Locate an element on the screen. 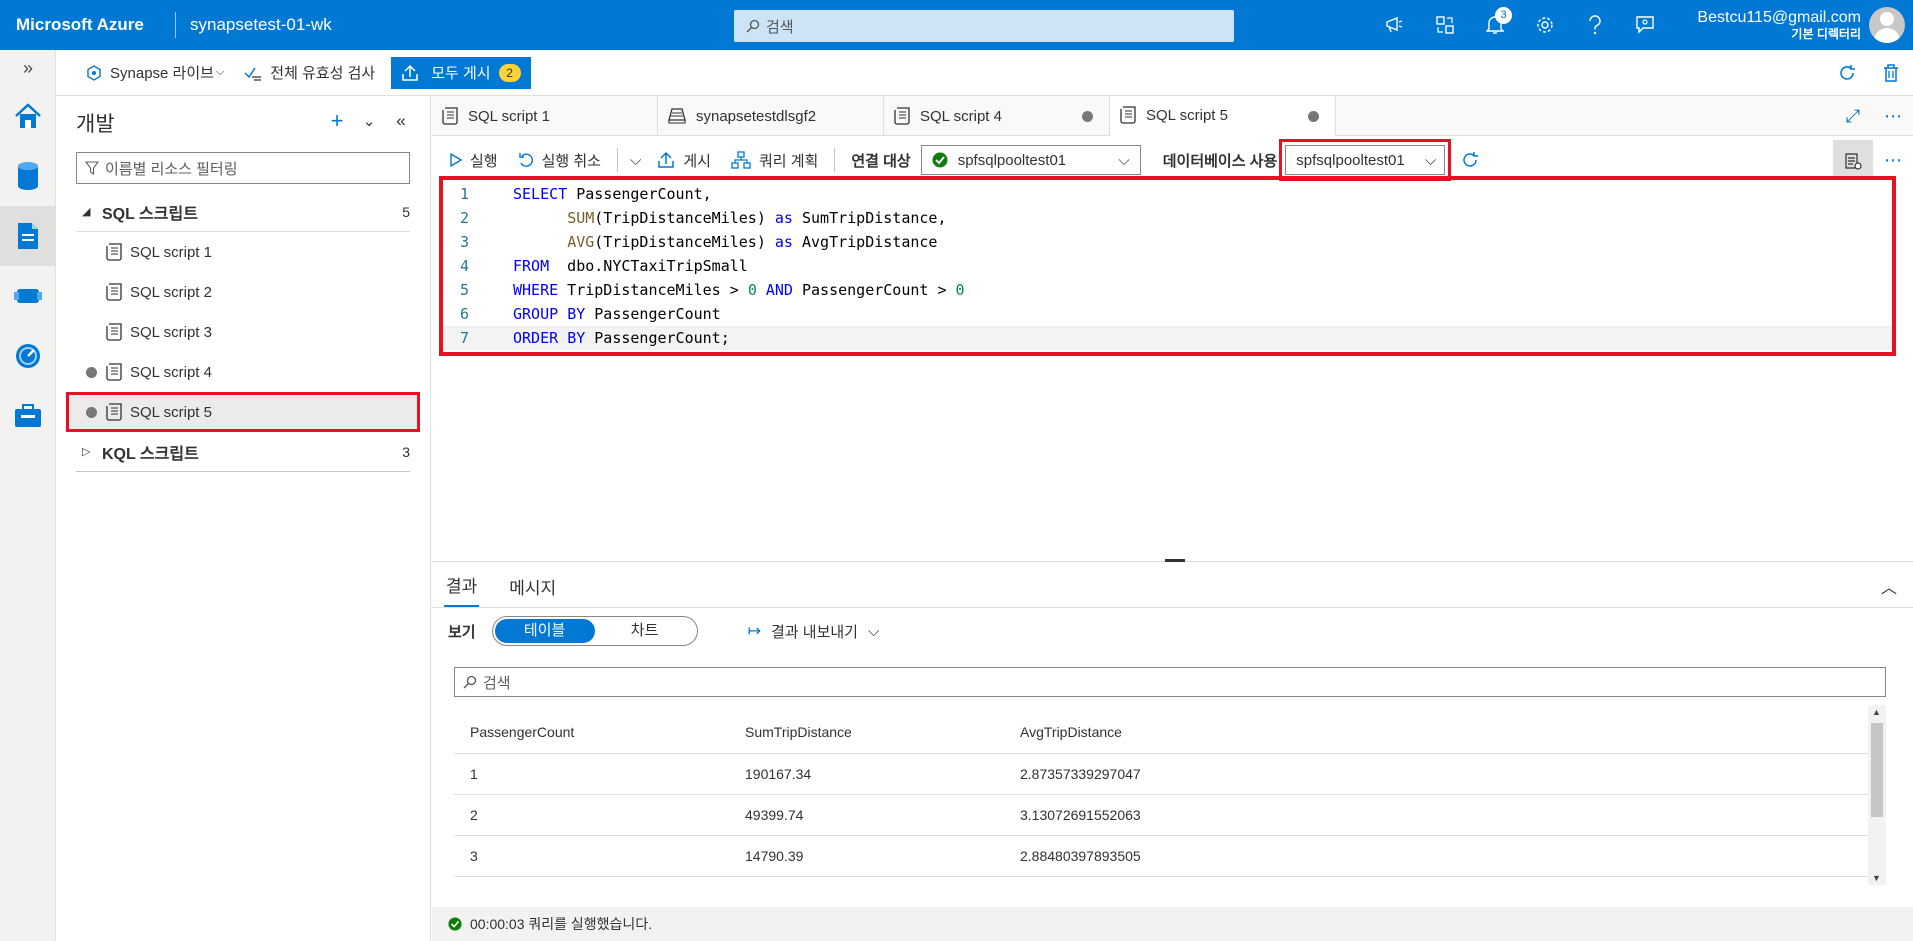 Image resolution: width=1913 pixels, height=941 pixels. account-directory: 기본 디렉터리 is located at coordinates (1826, 34).